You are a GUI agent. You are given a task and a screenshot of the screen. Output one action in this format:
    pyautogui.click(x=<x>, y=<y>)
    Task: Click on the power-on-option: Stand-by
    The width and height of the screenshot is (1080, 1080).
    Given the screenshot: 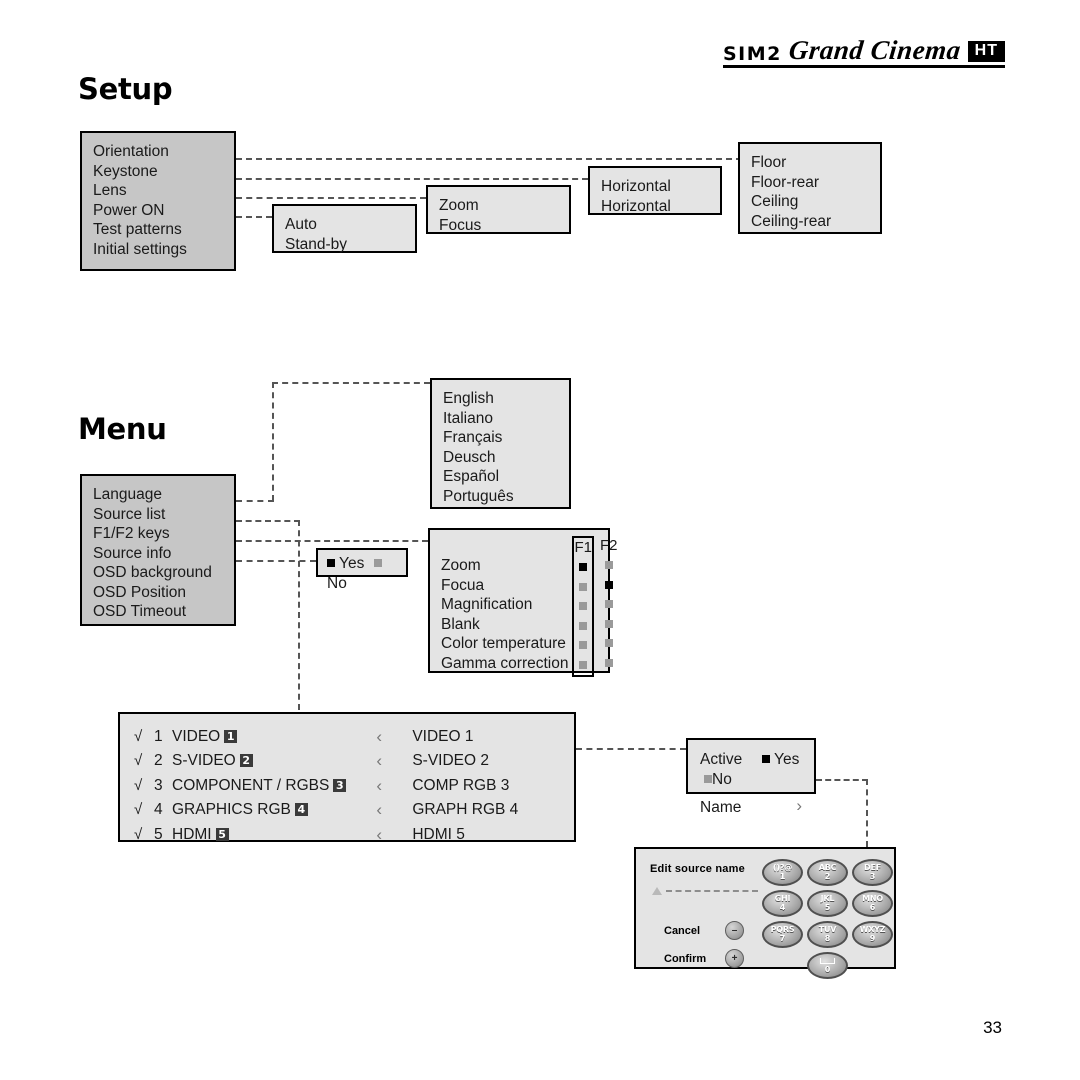 What is the action you would take?
    pyautogui.click(x=344, y=245)
    